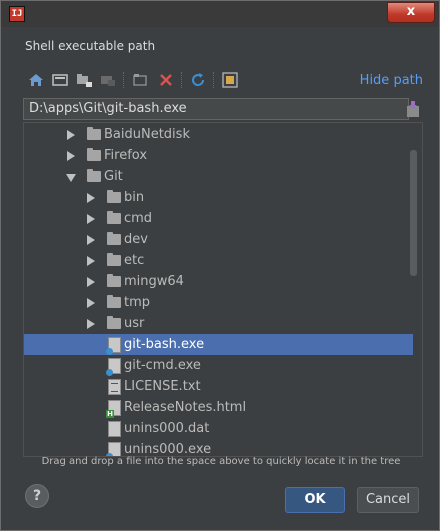  Describe the element at coordinates (113, 176) in the screenshot. I see `tree-item-label: Git` at that location.